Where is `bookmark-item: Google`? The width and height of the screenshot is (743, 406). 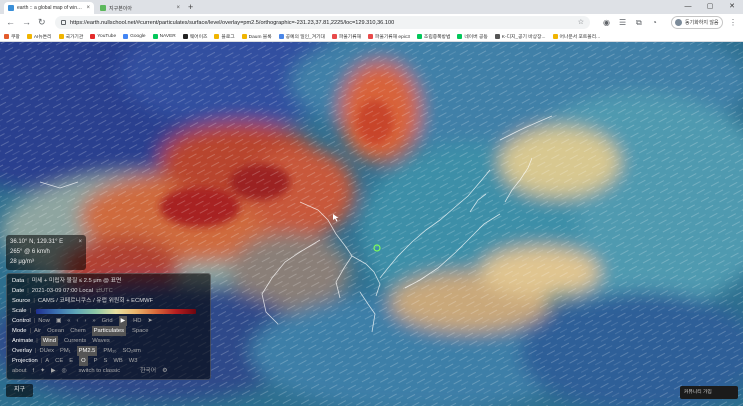 bookmark-item: Google is located at coordinates (134, 36).